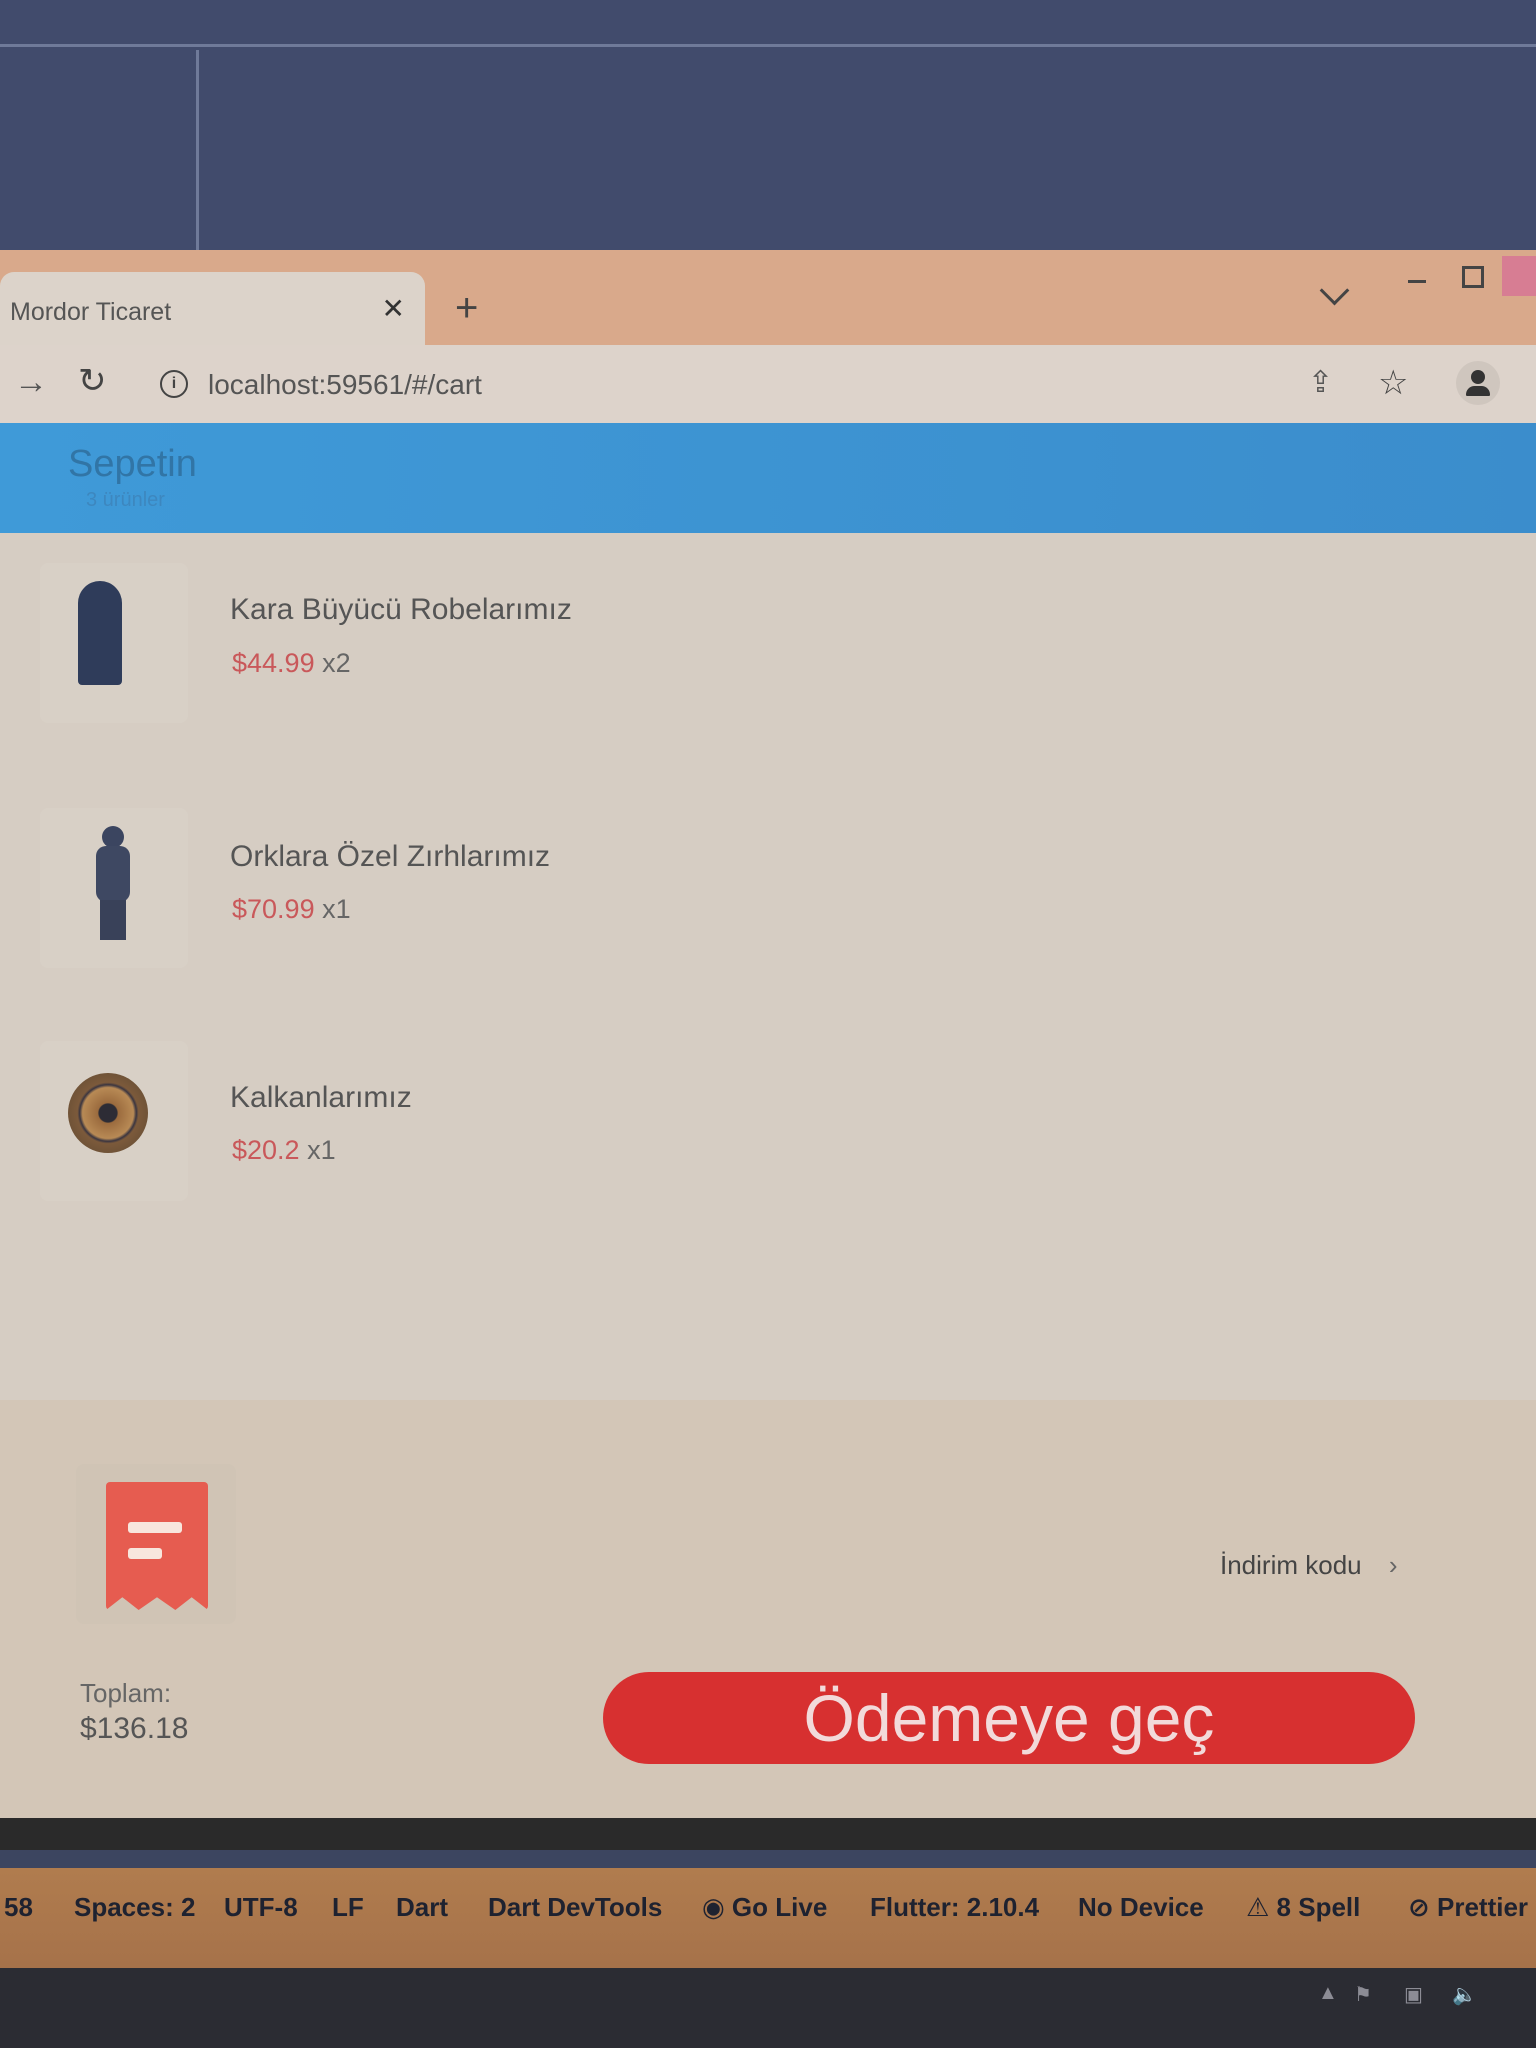 The image size is (1536, 2048). I want to click on chevron-right-icon: ›, so click(1393, 1565).